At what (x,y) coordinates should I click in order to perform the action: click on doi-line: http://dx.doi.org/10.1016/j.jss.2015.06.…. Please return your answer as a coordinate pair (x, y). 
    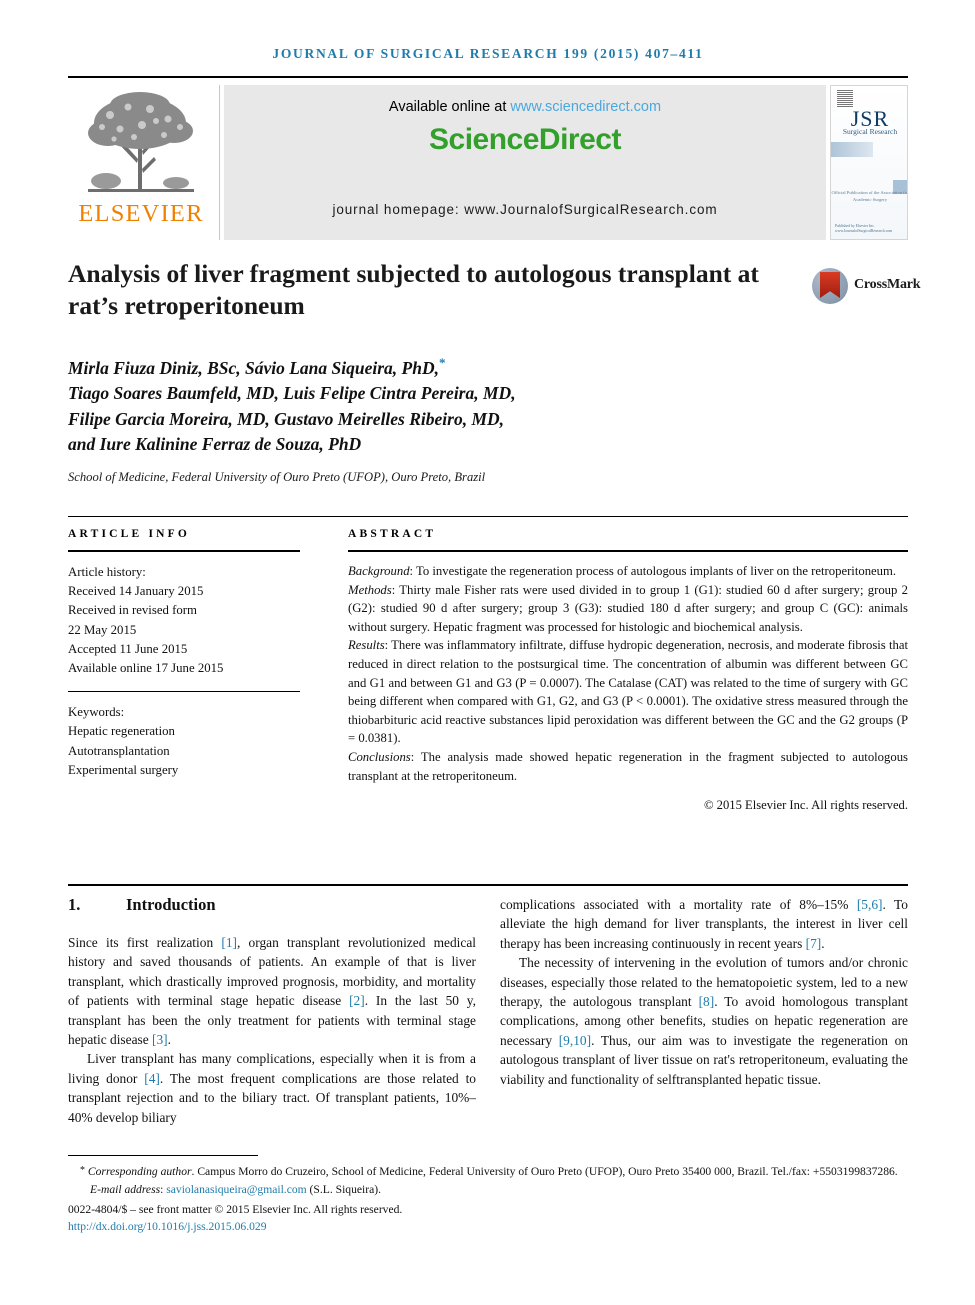
    Looking at the image, I should click on (488, 1227).